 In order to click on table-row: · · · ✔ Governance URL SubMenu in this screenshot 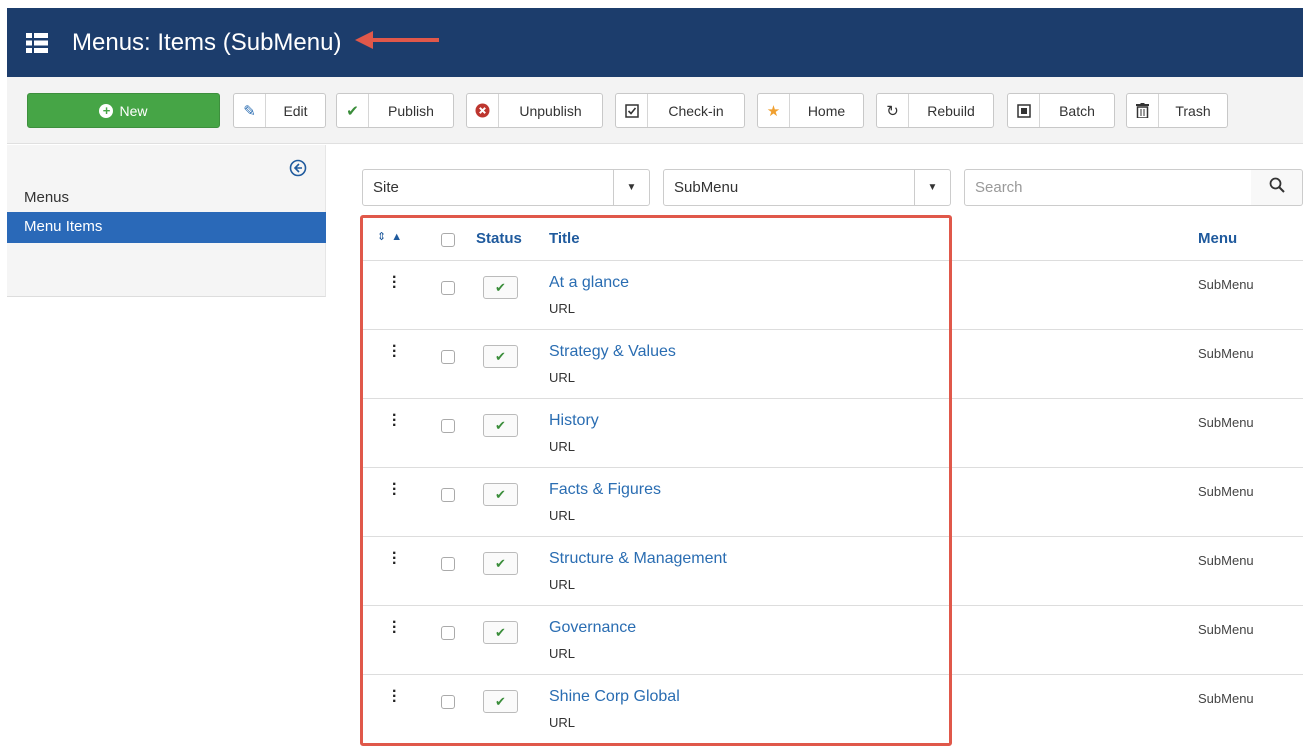, I will do `click(832, 640)`.